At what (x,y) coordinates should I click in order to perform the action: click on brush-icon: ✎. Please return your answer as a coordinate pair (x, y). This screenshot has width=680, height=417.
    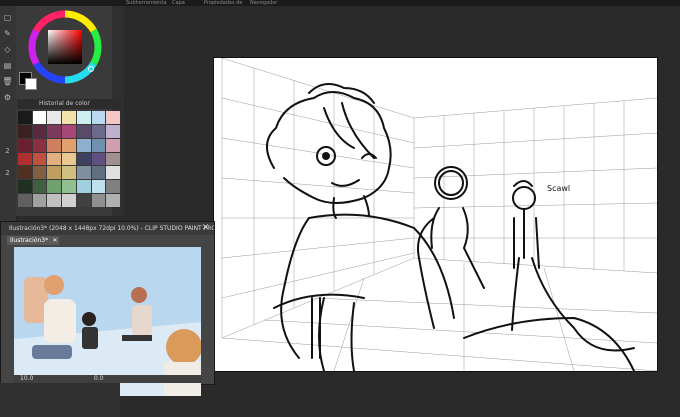
    Looking at the image, I should click on (7, 33).